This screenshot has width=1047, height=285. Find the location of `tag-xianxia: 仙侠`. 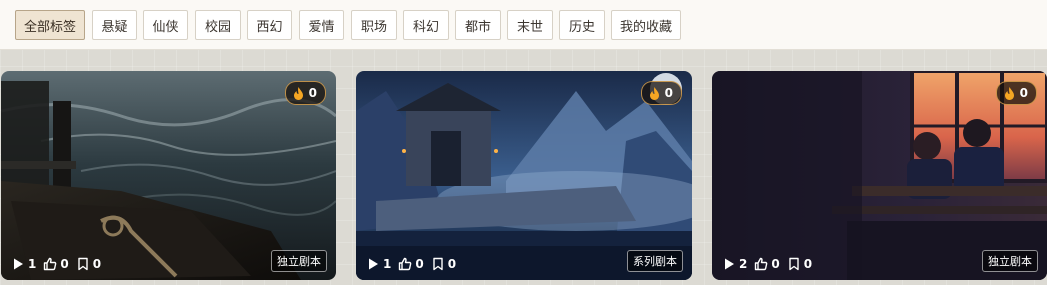

tag-xianxia: 仙侠 is located at coordinates (165, 25).